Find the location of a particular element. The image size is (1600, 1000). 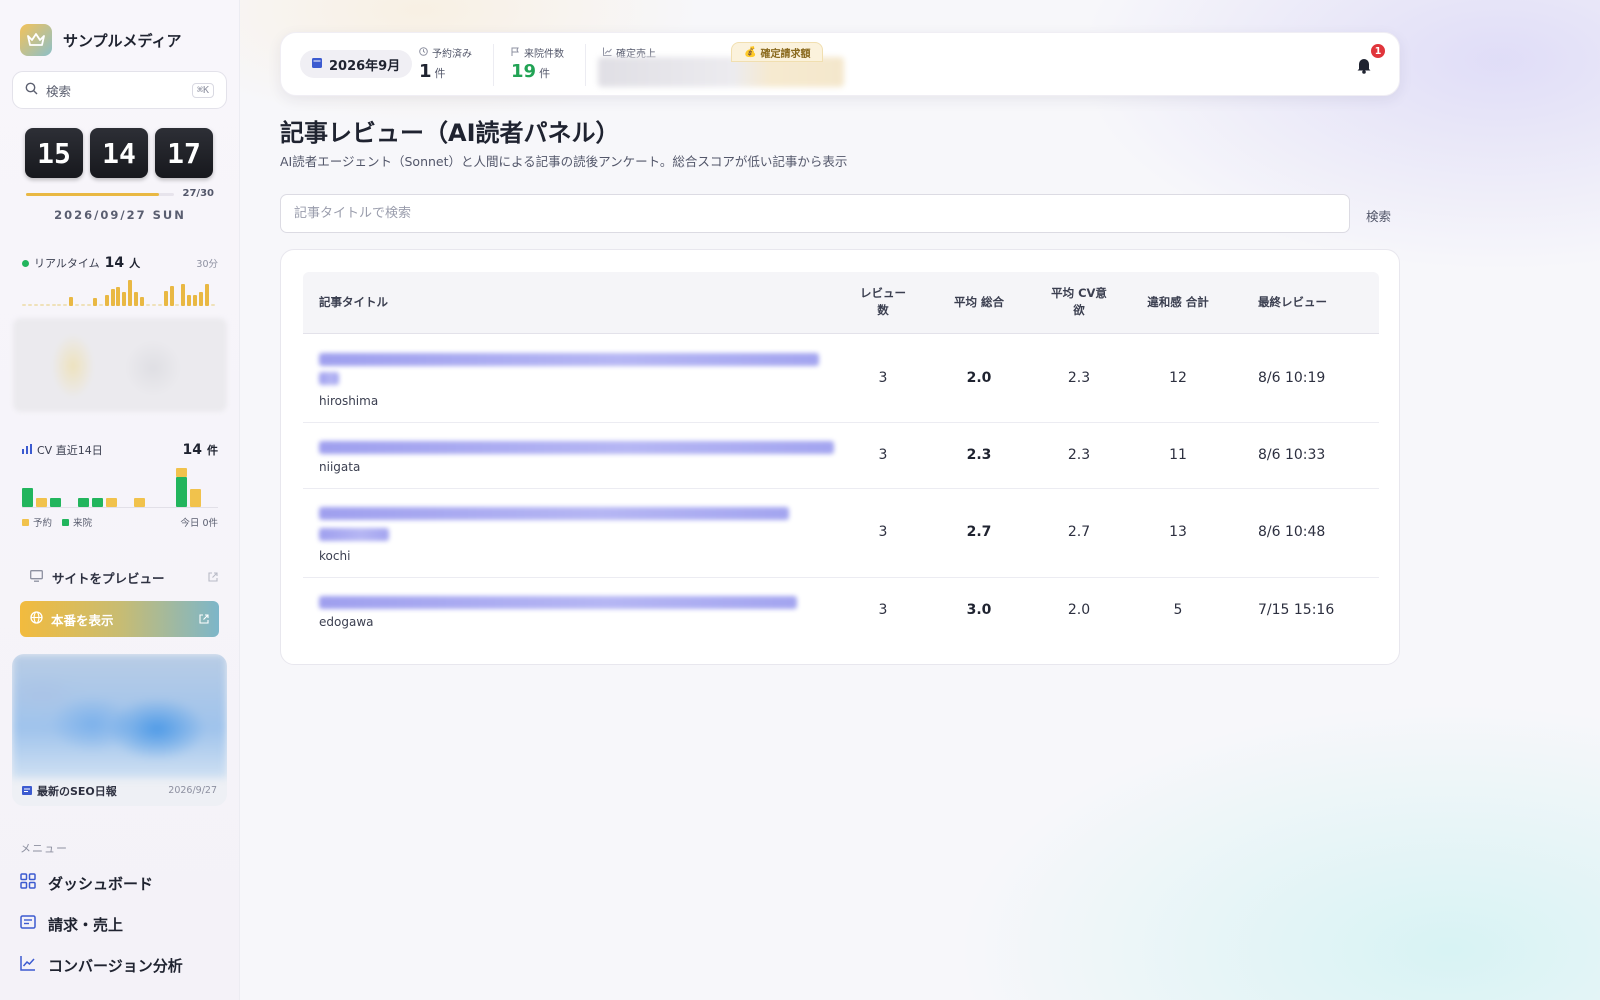

sidebar-search: 検索 ⌘K is located at coordinates (119, 90).